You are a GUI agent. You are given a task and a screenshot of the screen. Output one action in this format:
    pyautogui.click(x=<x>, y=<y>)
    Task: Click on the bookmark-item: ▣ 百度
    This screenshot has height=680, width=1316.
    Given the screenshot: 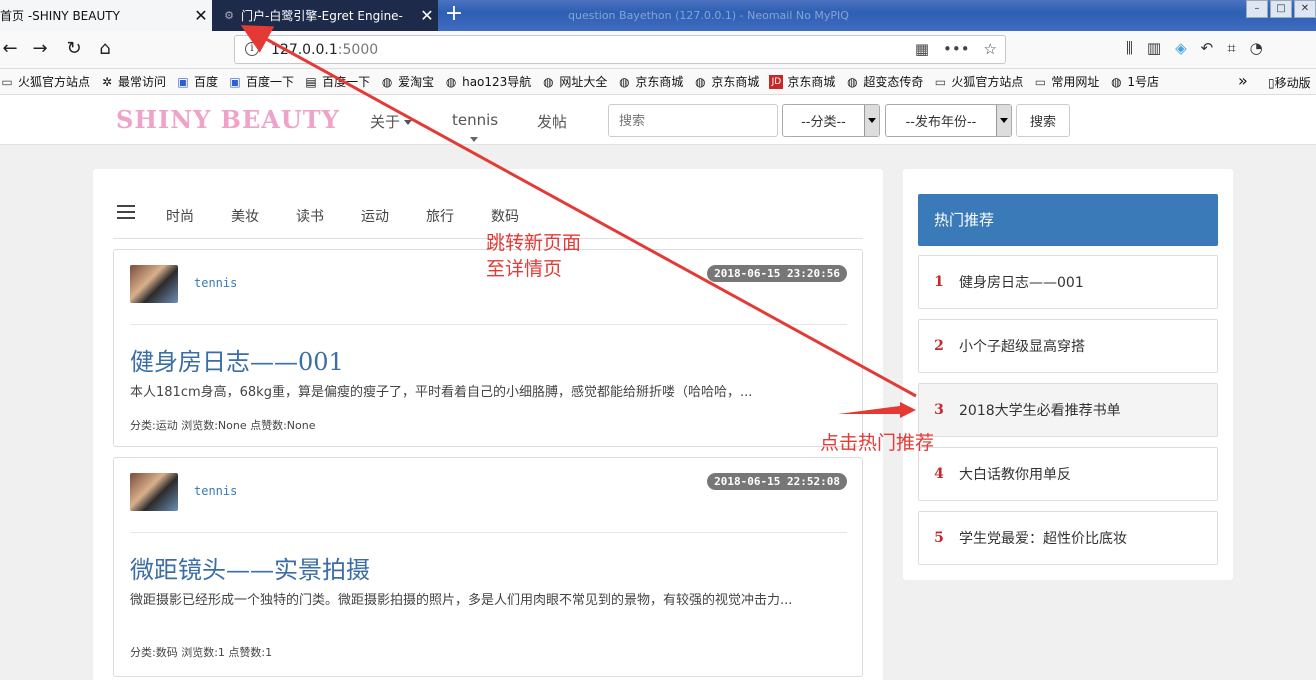 What is the action you would take?
    pyautogui.click(x=197, y=81)
    